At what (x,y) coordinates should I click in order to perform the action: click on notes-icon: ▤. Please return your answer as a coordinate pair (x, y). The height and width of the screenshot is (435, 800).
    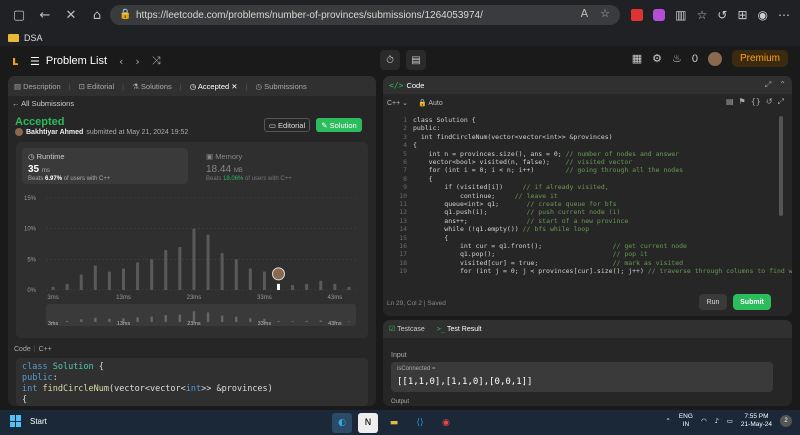
    Looking at the image, I should click on (416, 60).